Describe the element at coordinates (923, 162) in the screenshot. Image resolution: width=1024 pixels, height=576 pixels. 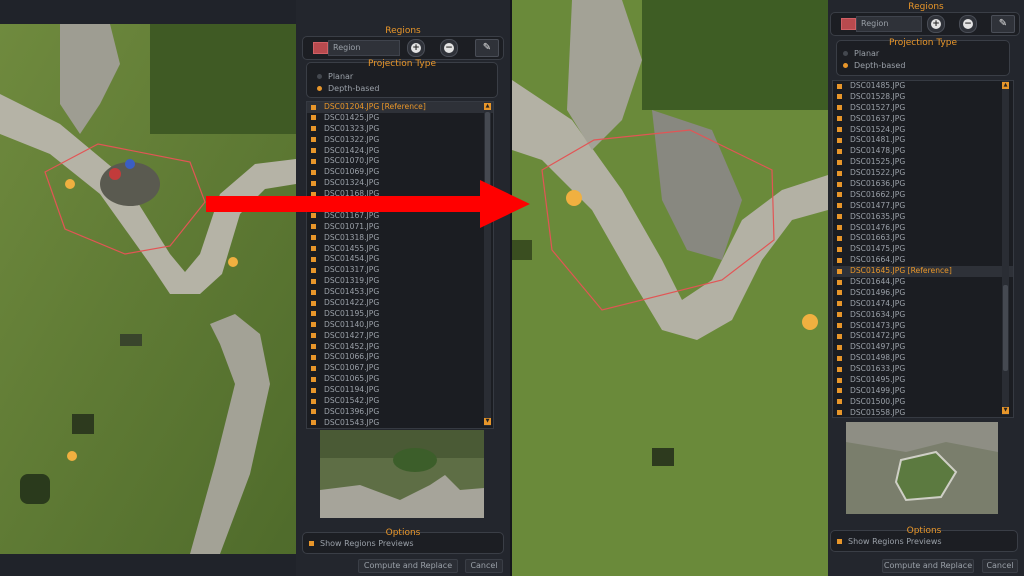
I see `list-item: DSC01525.JPG` at that location.